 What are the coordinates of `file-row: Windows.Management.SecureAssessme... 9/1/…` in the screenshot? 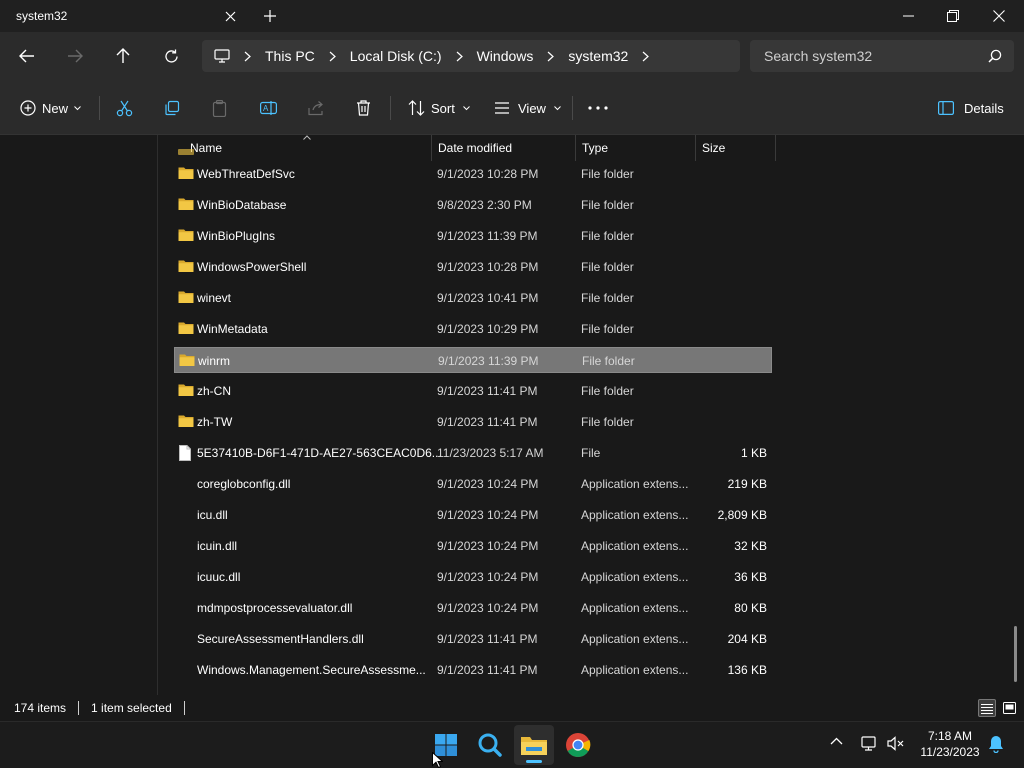 It's located at (473, 670).